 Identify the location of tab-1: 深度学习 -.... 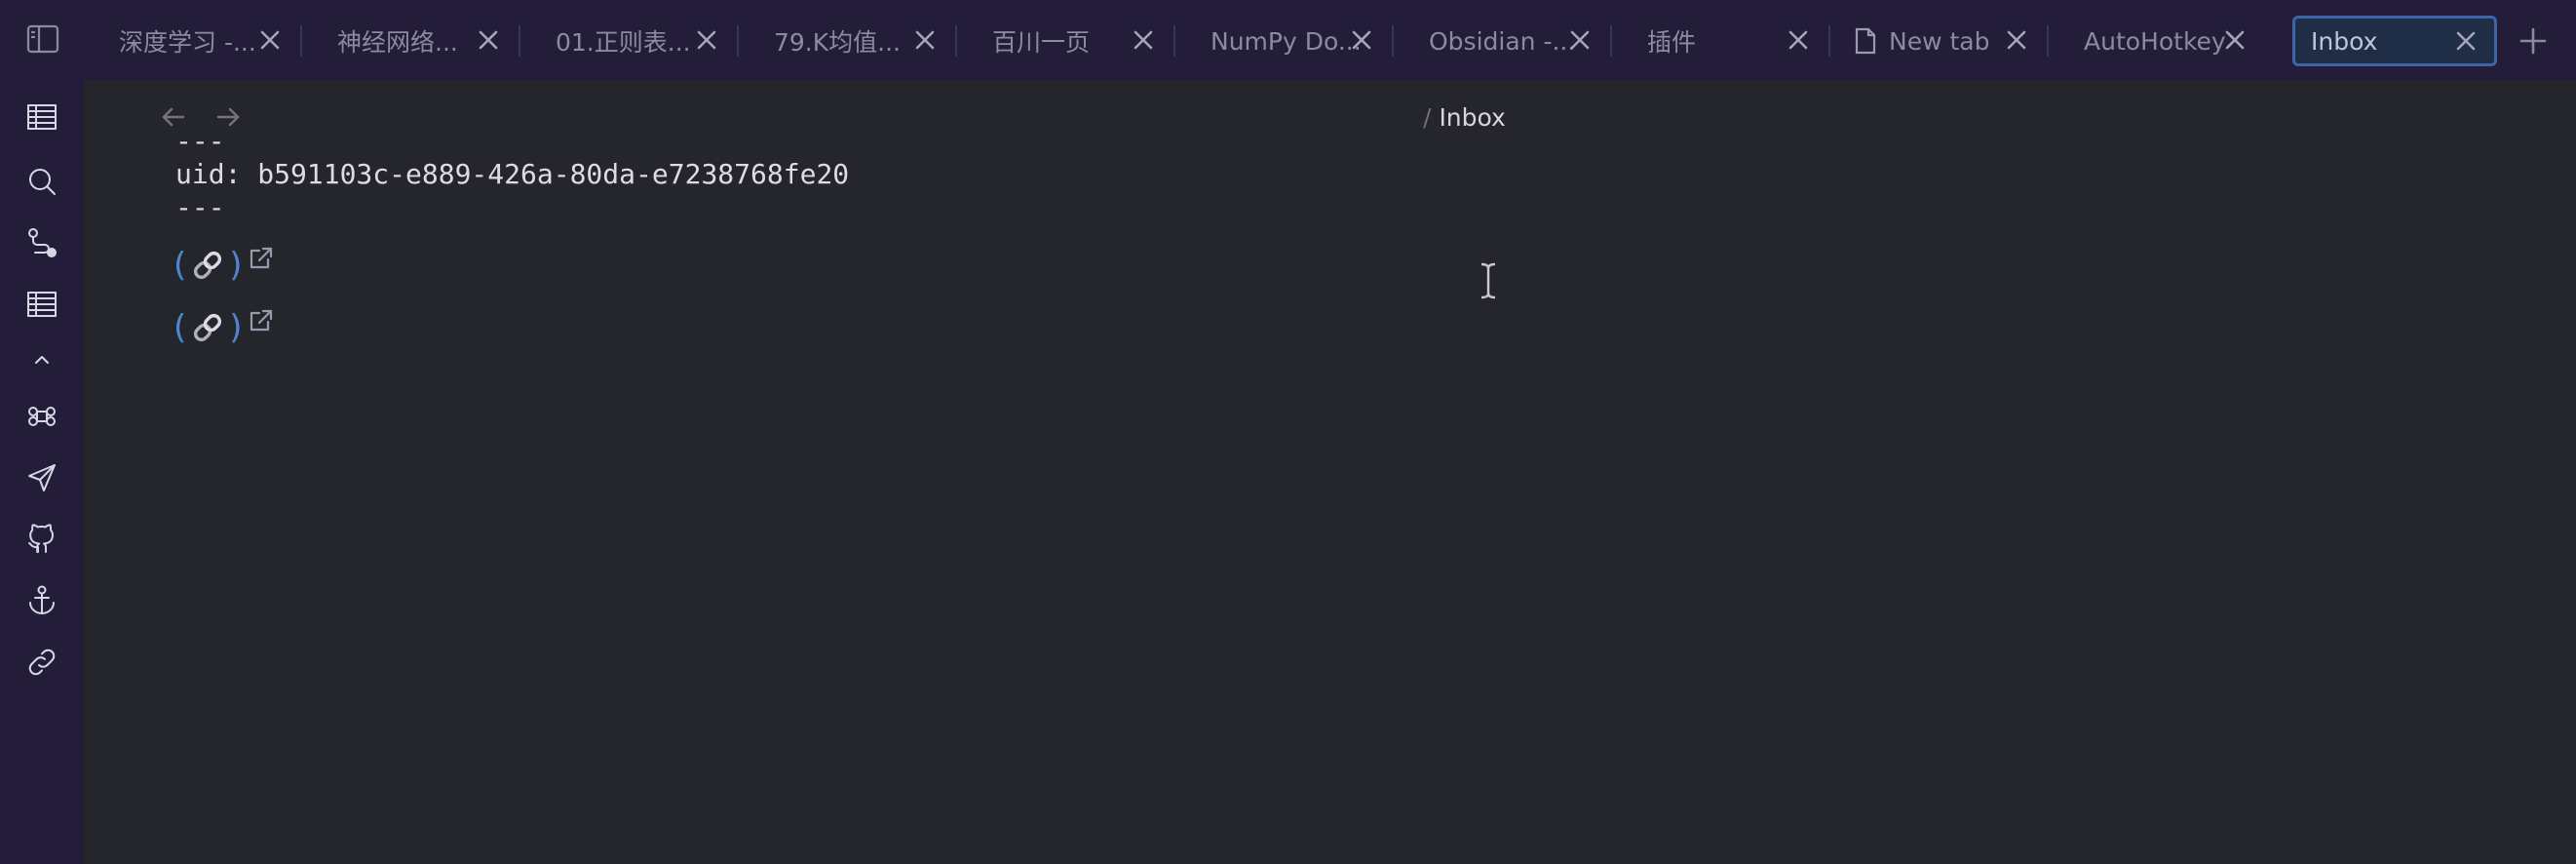
(193, 41).